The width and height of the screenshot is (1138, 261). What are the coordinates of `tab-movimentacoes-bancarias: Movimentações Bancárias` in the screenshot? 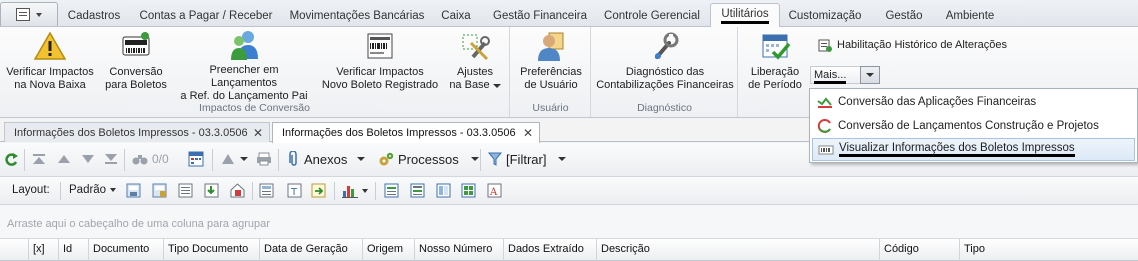 It's located at (357, 15).